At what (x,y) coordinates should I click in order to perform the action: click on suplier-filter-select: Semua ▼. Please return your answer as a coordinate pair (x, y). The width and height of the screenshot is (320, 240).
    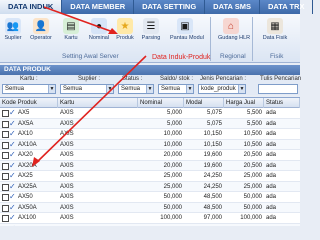
    Looking at the image, I should click on (87, 89).